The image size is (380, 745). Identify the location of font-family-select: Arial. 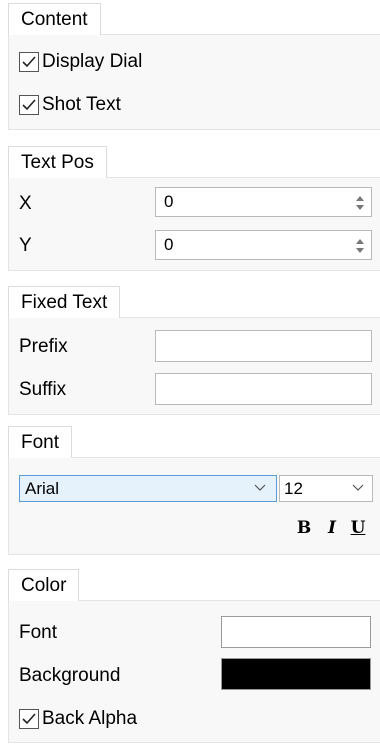
(148, 488).